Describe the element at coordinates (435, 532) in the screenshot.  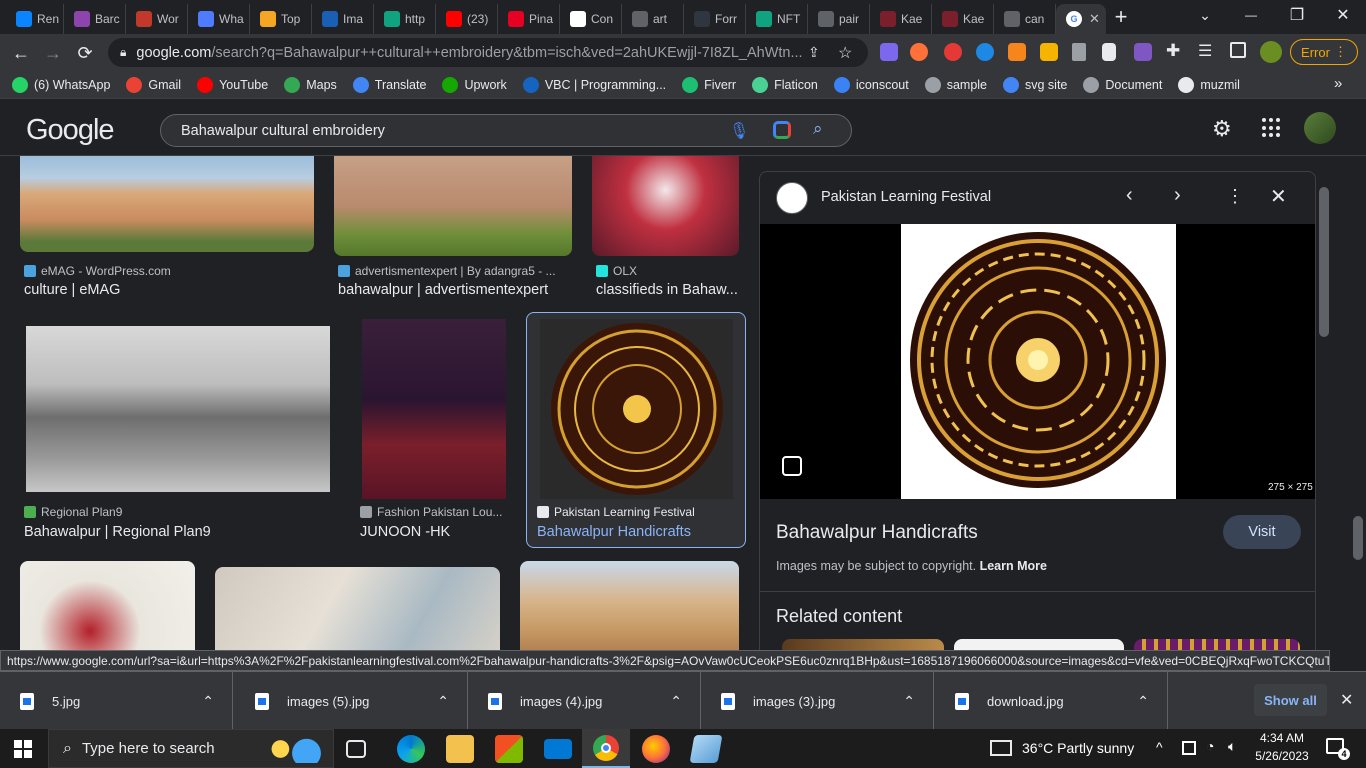
I see `result-caption: JUNOON -HK` at that location.